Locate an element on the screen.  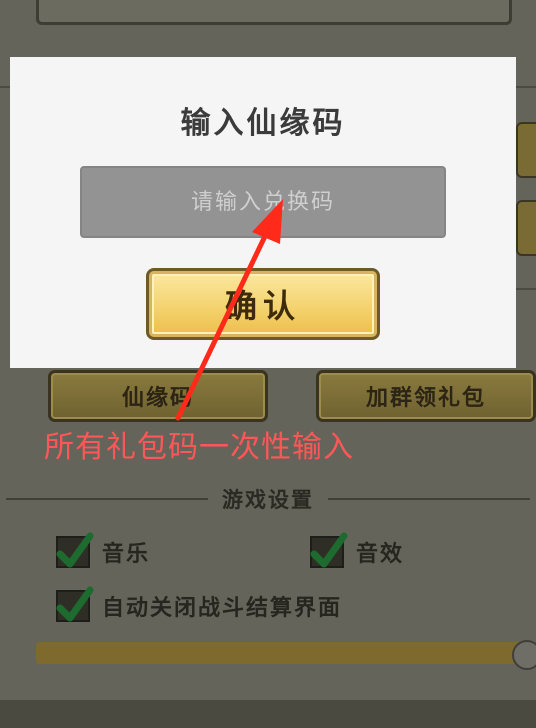
annotation-note: 所有礼包码一次性输入 is located at coordinates (199, 447).